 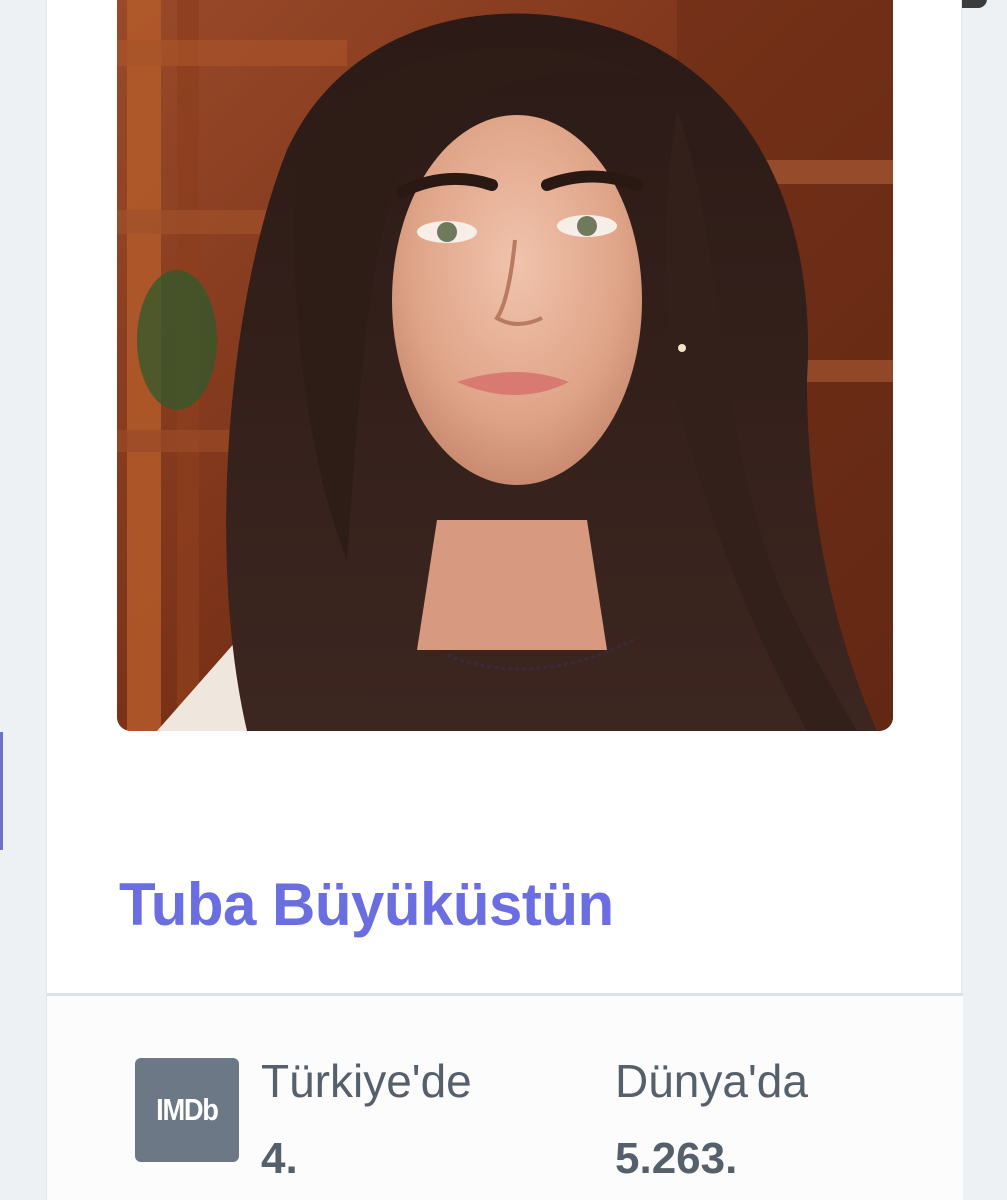 I want to click on profile-name-link: Tuba Büyüküstün, so click(x=366, y=904).